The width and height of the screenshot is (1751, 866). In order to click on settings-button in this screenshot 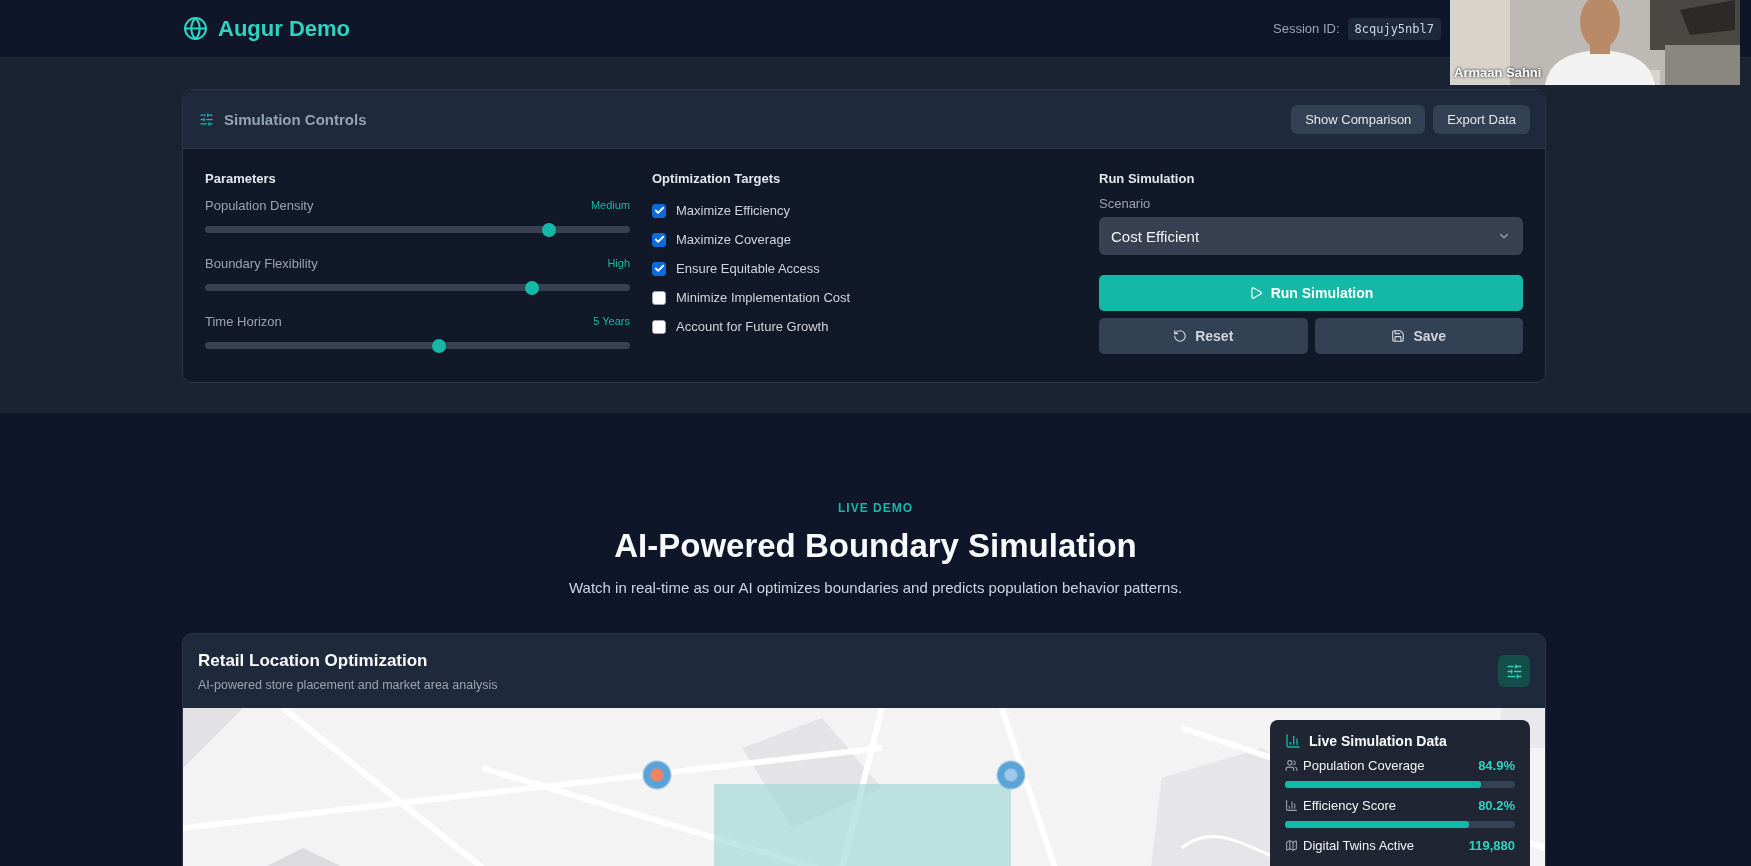, I will do `click(1514, 671)`.